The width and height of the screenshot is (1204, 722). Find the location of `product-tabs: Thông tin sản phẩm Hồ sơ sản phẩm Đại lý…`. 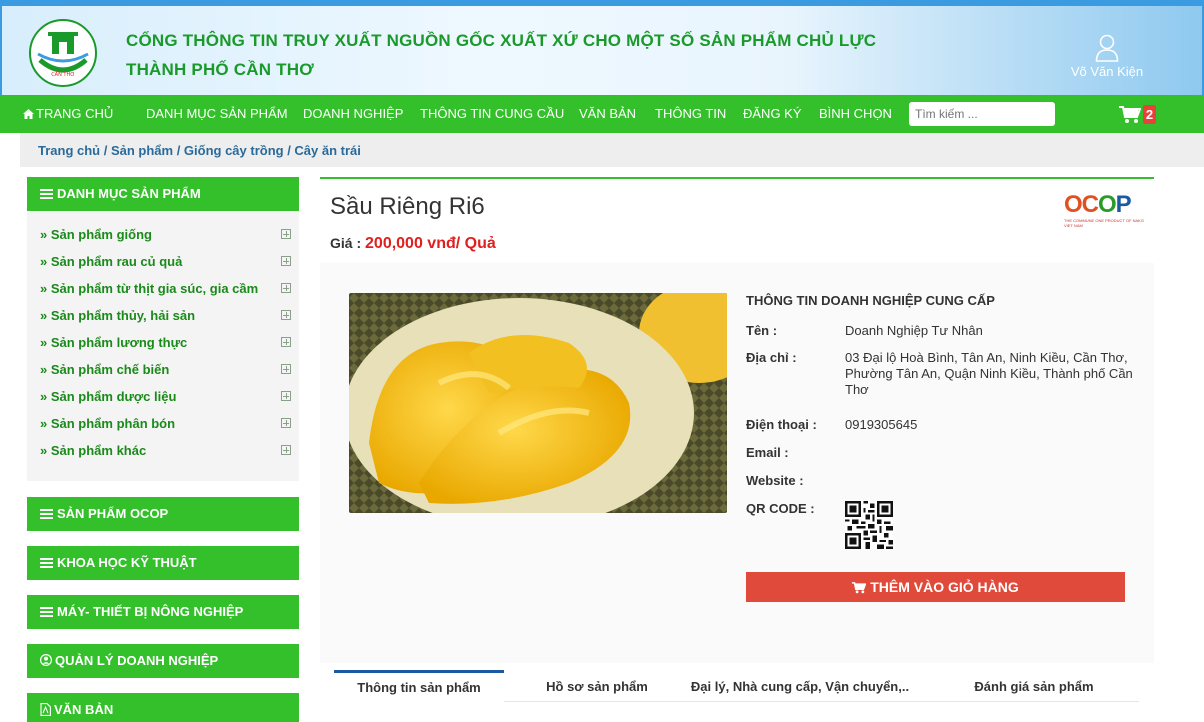

product-tabs: Thông tin sản phẩm Hồ sơ sản phẩm Đại lý… is located at coordinates (736, 686).